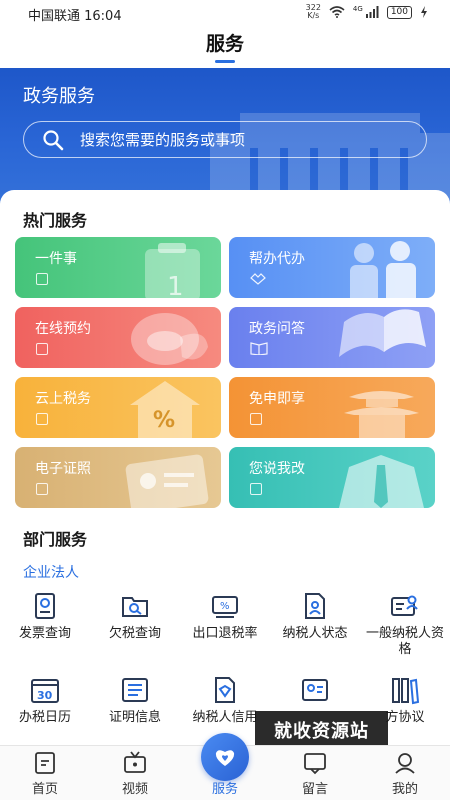  I want to click on dept-item-tax-calendar: 30 办税日历, so click(45, 700).